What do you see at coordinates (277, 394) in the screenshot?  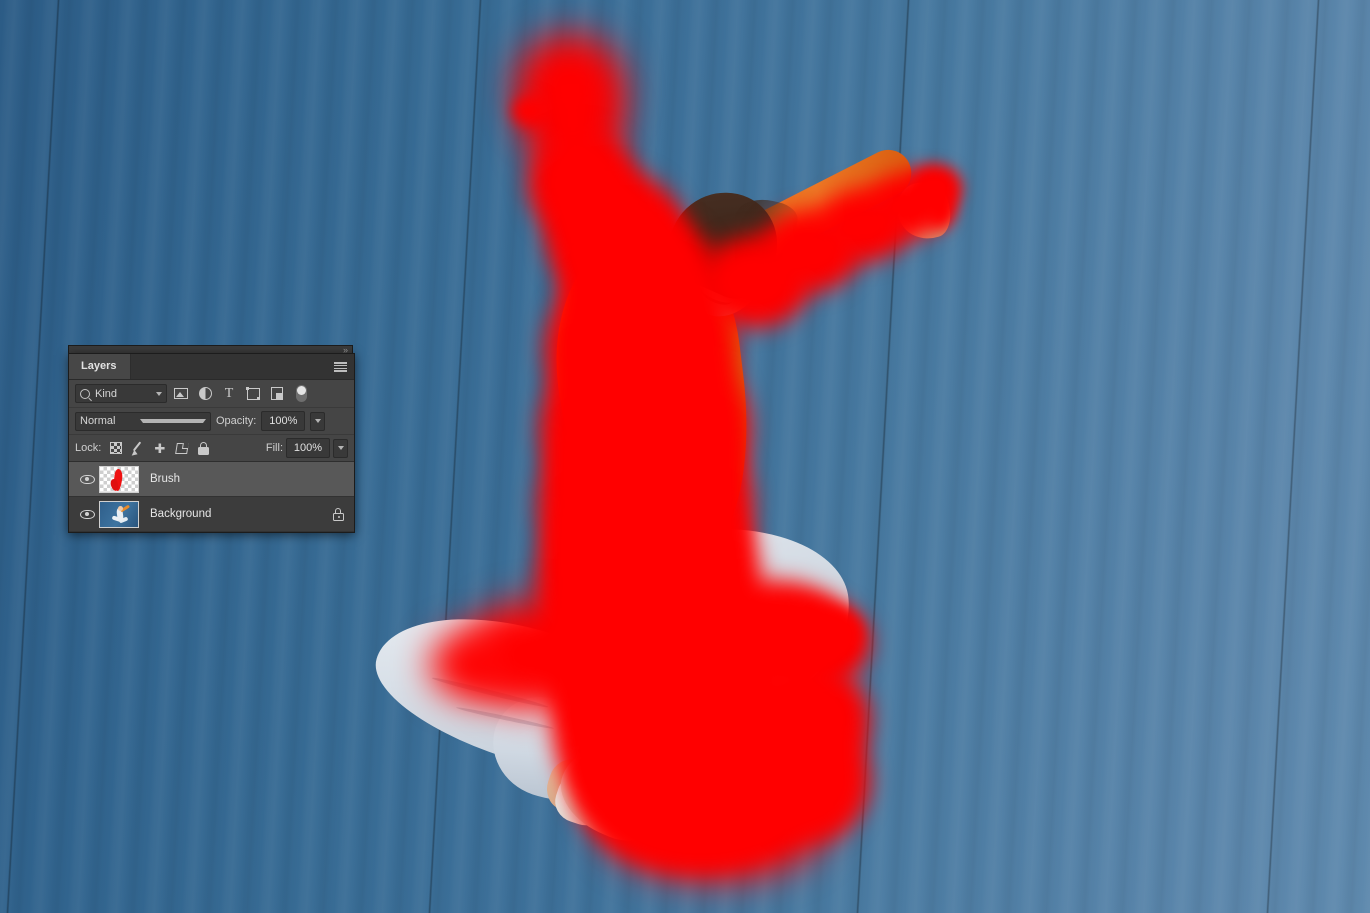 I see `filter-smart-object-layers-icon` at bounding box center [277, 394].